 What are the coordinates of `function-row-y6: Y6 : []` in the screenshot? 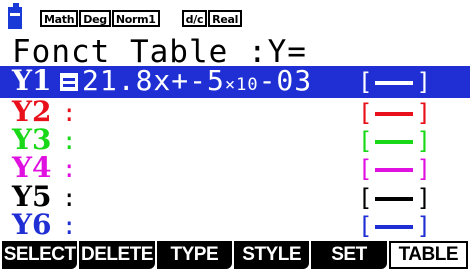 It's located at (235, 224).